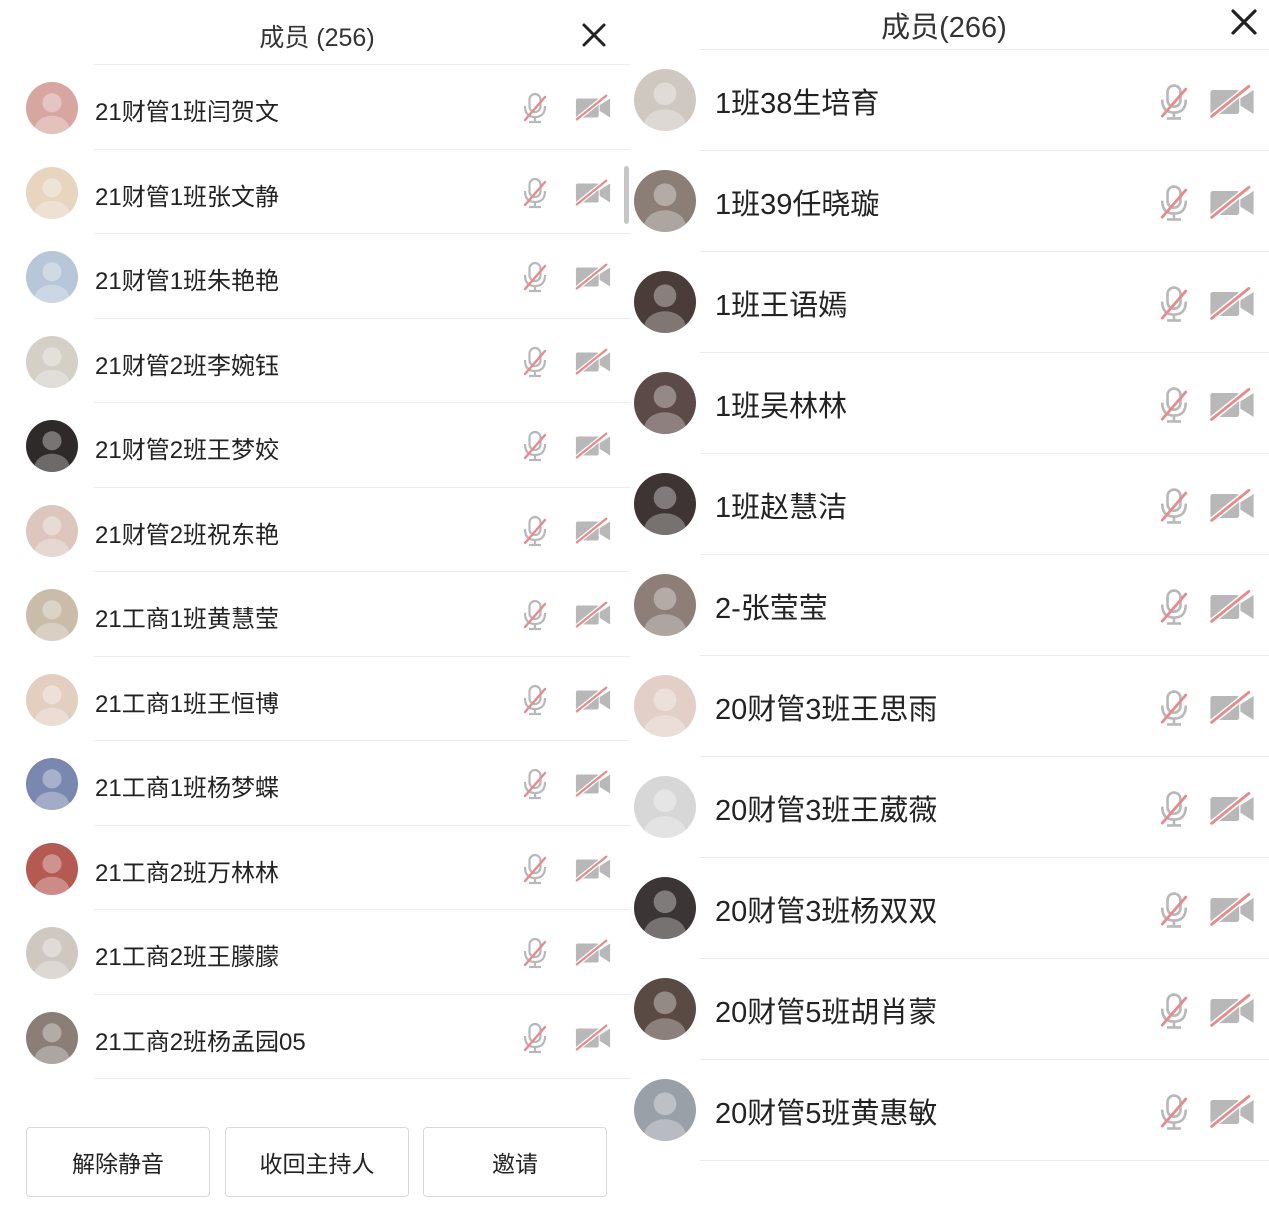  I want to click on member-row: 21财管2班祝东艳, so click(315, 530).